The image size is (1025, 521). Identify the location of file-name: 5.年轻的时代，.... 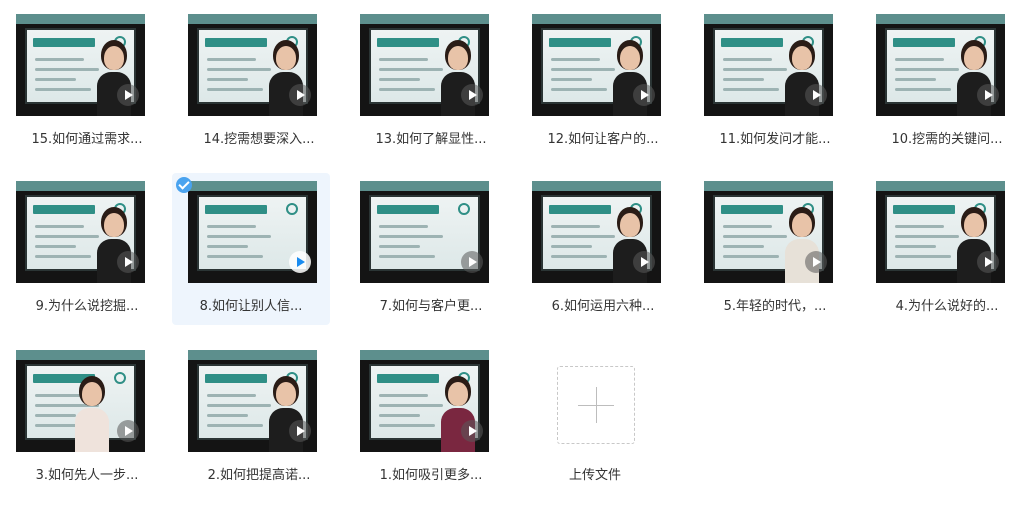
(775, 304).